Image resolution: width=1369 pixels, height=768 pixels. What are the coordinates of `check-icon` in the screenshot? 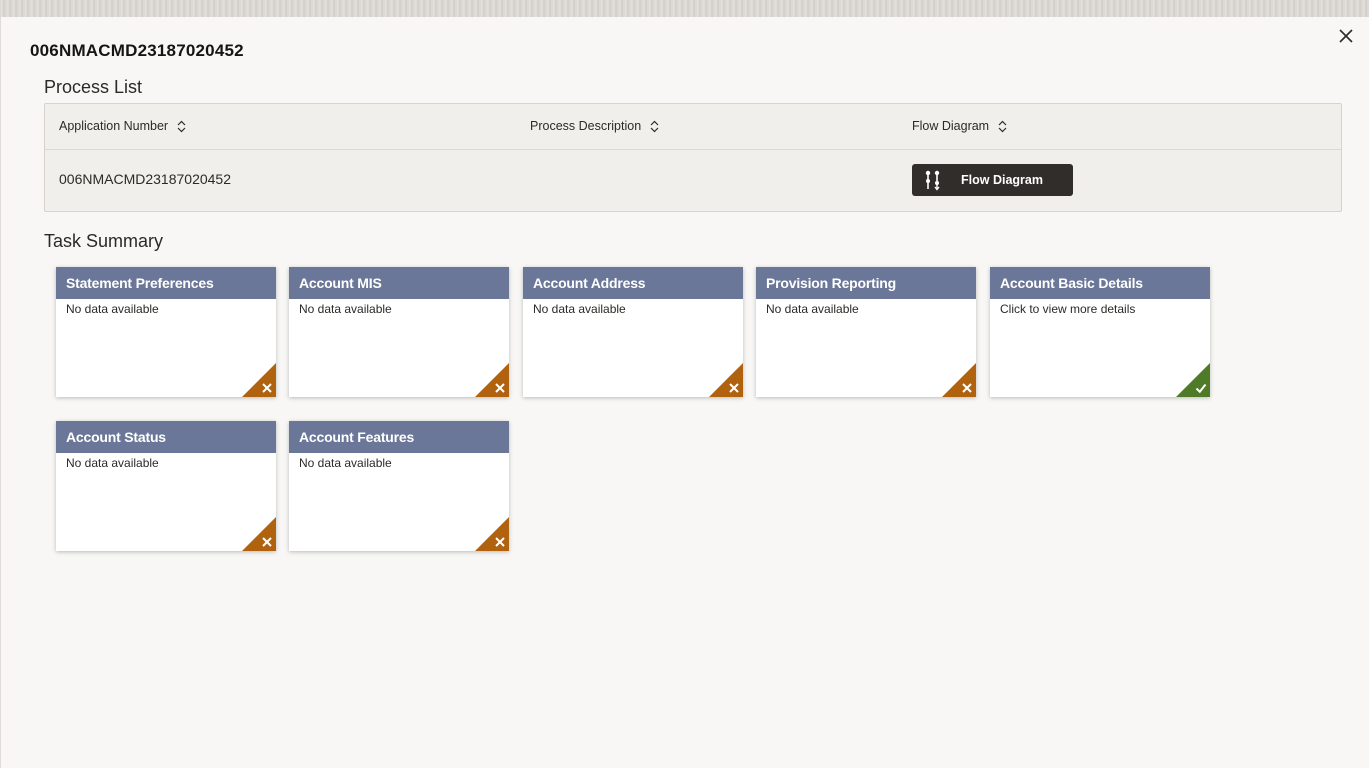 It's located at (1201, 388).